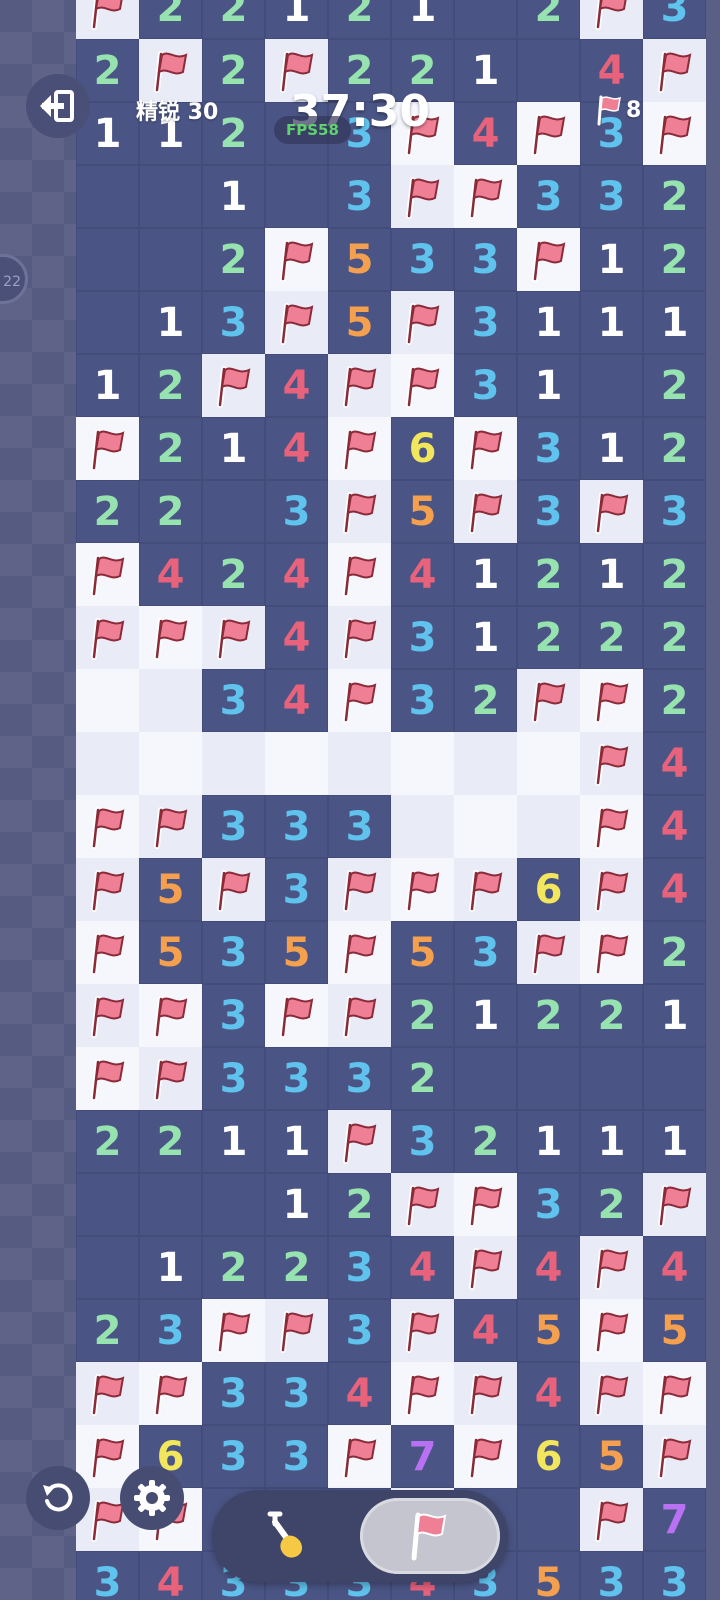  I want to click on flag-mode-button, so click(430, 1536).